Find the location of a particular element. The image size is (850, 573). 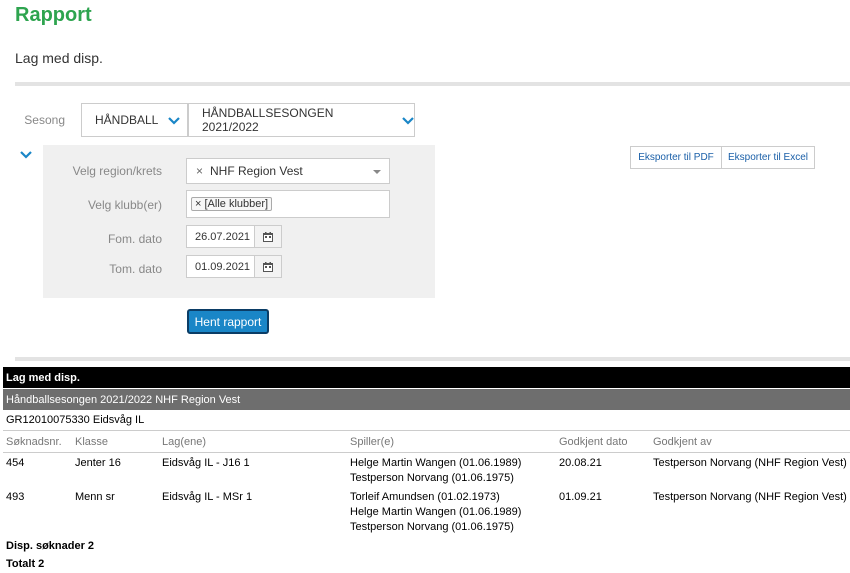

cell-nr: 454 is located at coordinates (15, 463).